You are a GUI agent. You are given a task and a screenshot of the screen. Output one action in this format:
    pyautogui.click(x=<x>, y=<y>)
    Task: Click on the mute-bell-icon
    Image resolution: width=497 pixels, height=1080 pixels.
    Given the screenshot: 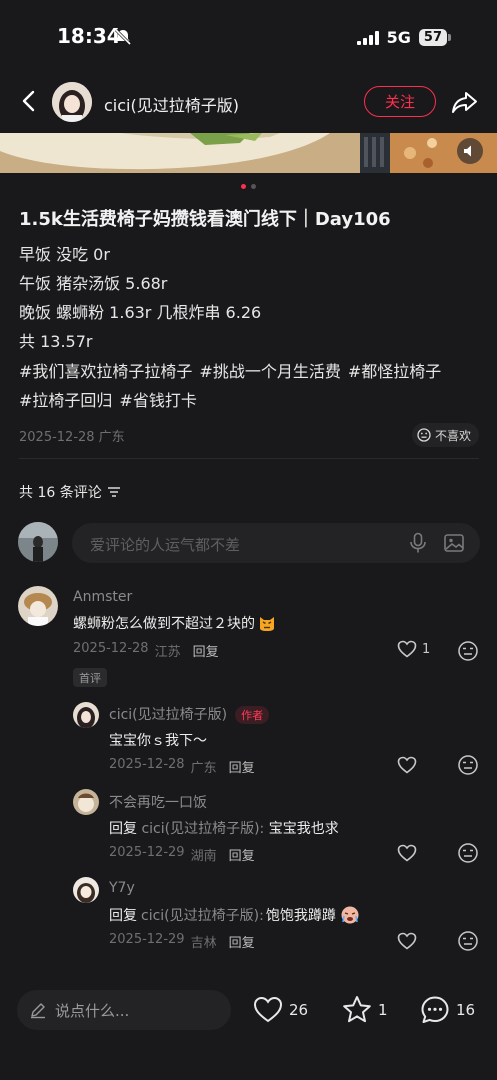 What is the action you would take?
    pyautogui.click(x=123, y=37)
    